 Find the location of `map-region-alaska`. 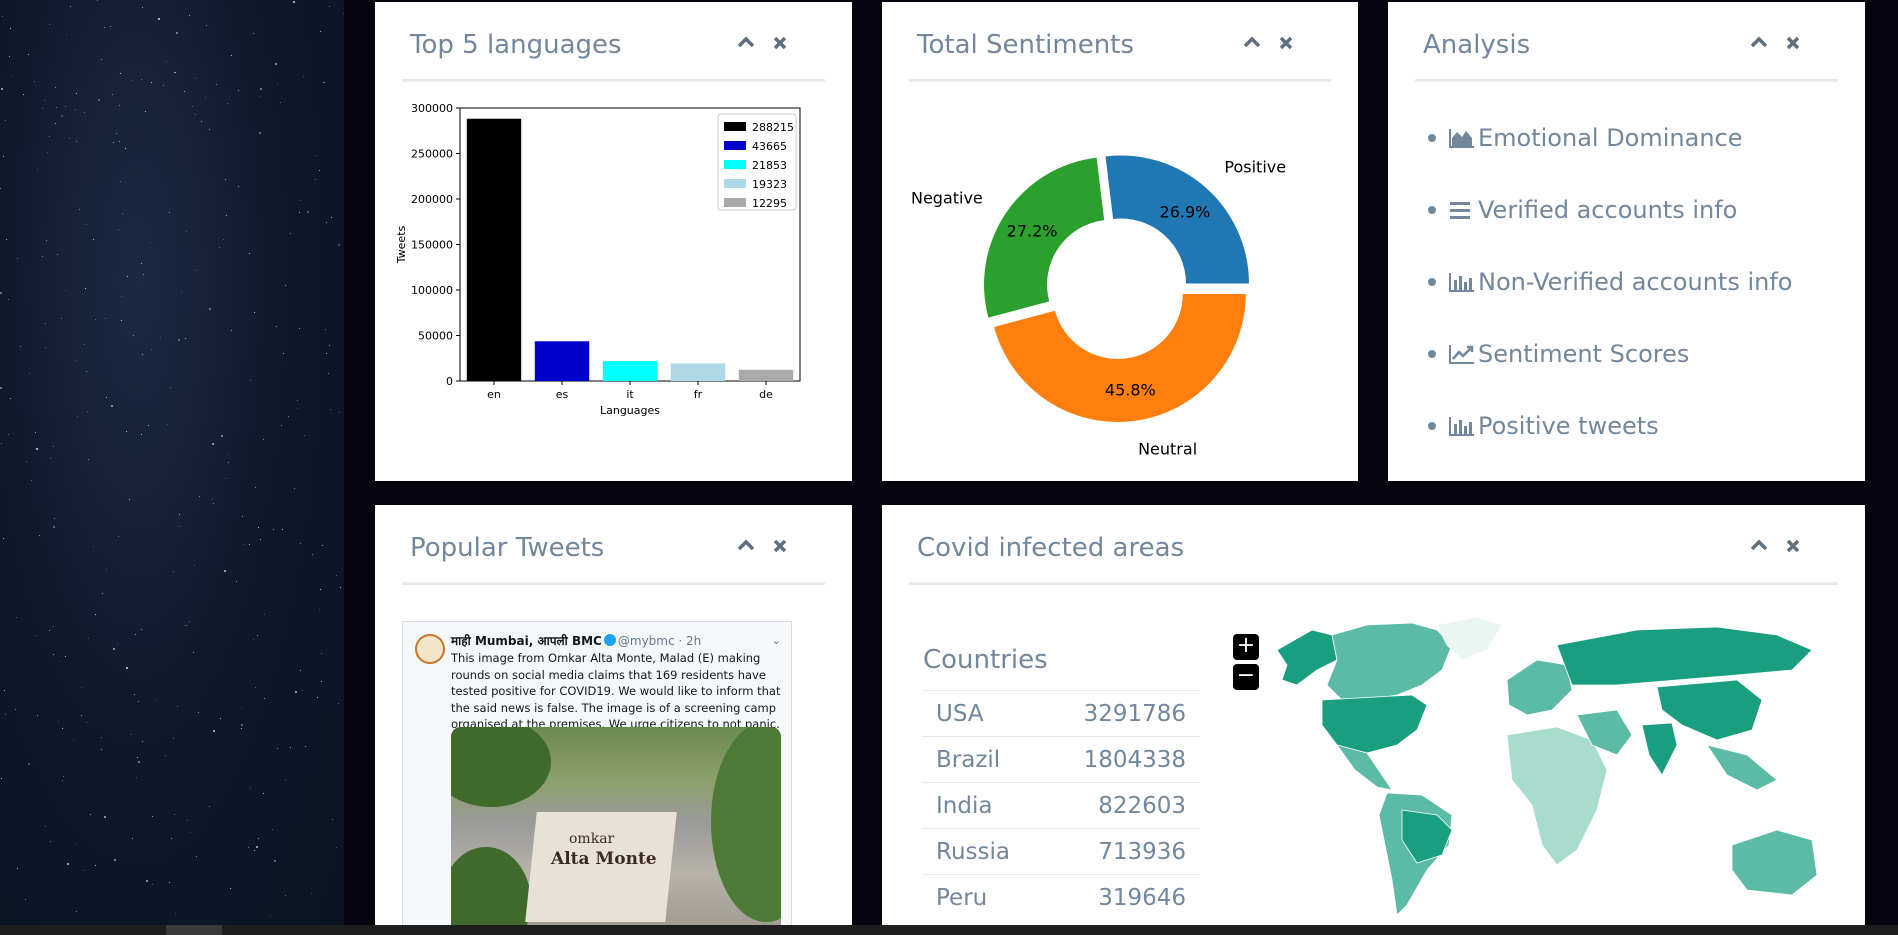

map-region-alaska is located at coordinates (1307, 657).